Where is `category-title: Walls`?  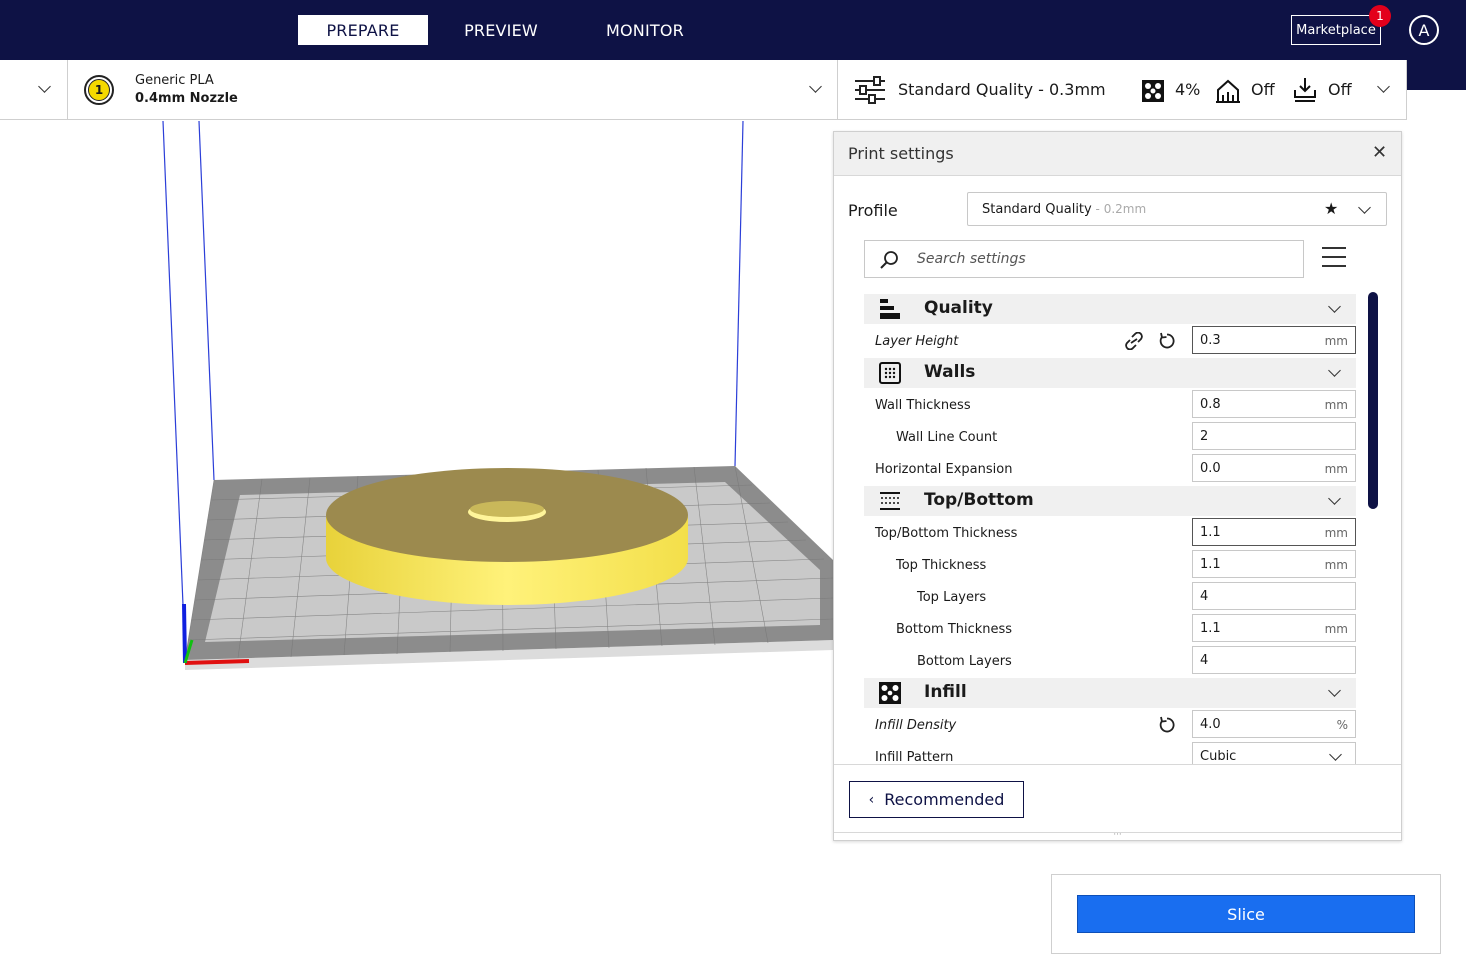 category-title: Walls is located at coordinates (950, 372).